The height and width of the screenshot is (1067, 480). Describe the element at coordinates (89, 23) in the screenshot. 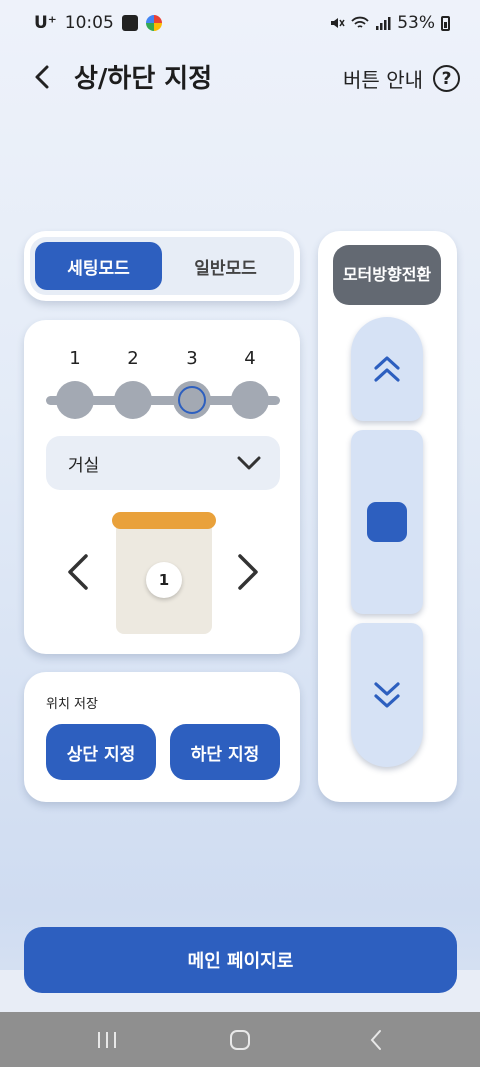

I see `status-time: 10:05` at that location.